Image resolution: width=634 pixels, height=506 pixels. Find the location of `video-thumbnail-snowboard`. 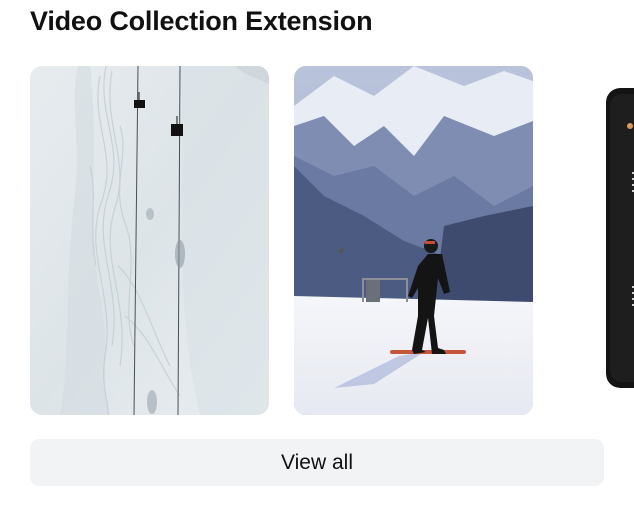

video-thumbnail-snowboard is located at coordinates (620, 238).